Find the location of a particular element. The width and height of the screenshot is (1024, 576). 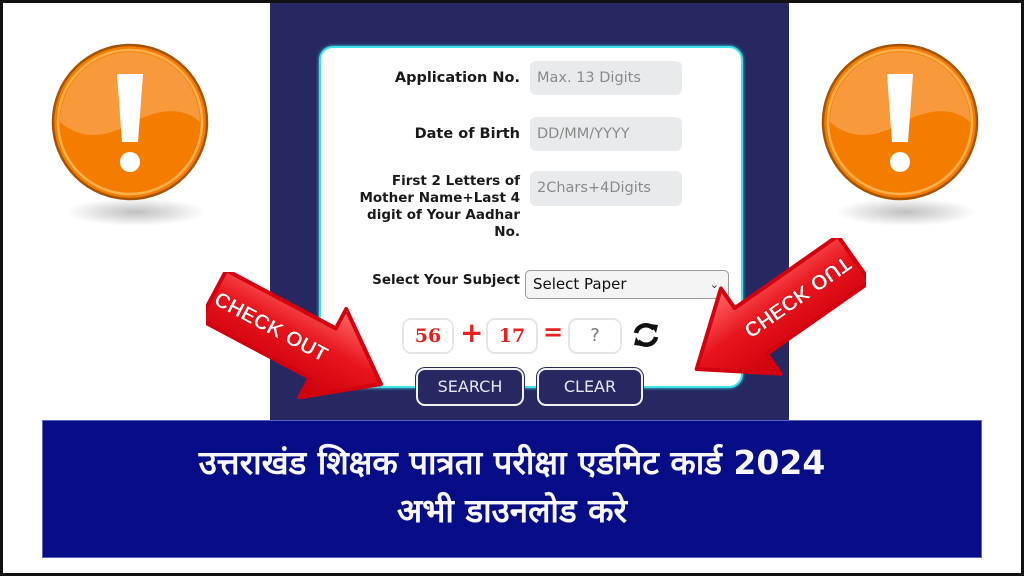

search-button: SEARCH is located at coordinates (470, 387).